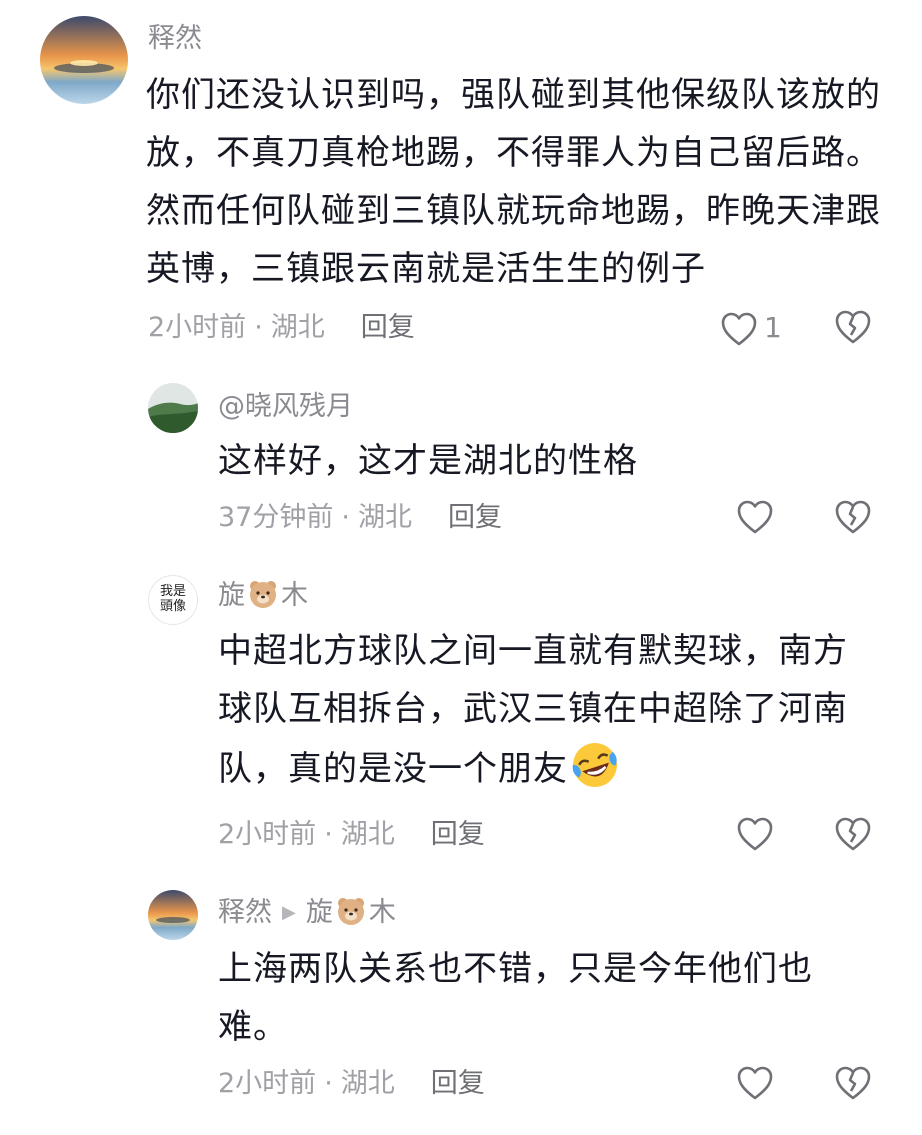 The image size is (922, 1135). Describe the element at coordinates (276, 517) in the screenshot. I see `comment-time: 37分钟前` at that location.